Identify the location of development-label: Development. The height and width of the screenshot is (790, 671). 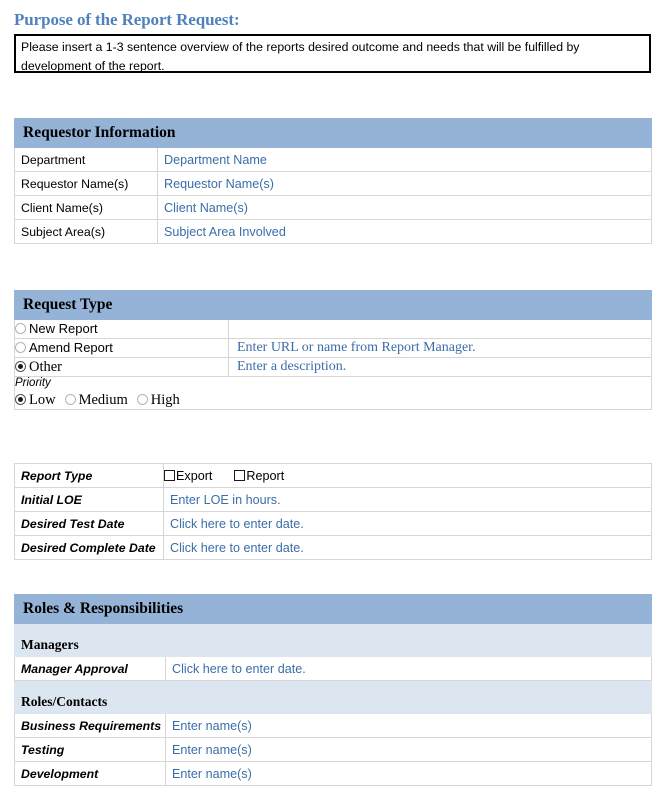
(60, 773).